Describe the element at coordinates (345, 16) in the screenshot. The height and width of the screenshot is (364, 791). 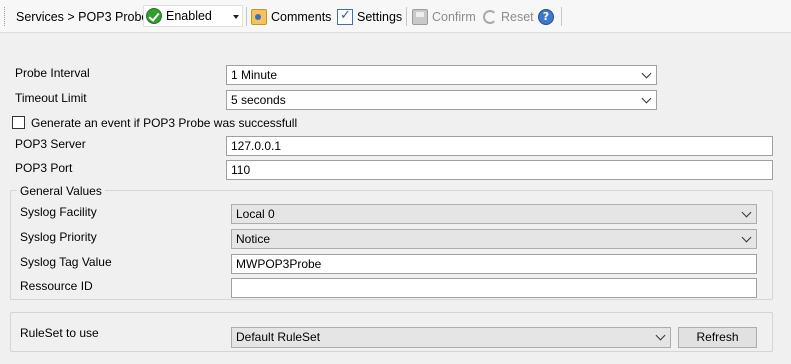
I see `settings-checklist-icon` at that location.